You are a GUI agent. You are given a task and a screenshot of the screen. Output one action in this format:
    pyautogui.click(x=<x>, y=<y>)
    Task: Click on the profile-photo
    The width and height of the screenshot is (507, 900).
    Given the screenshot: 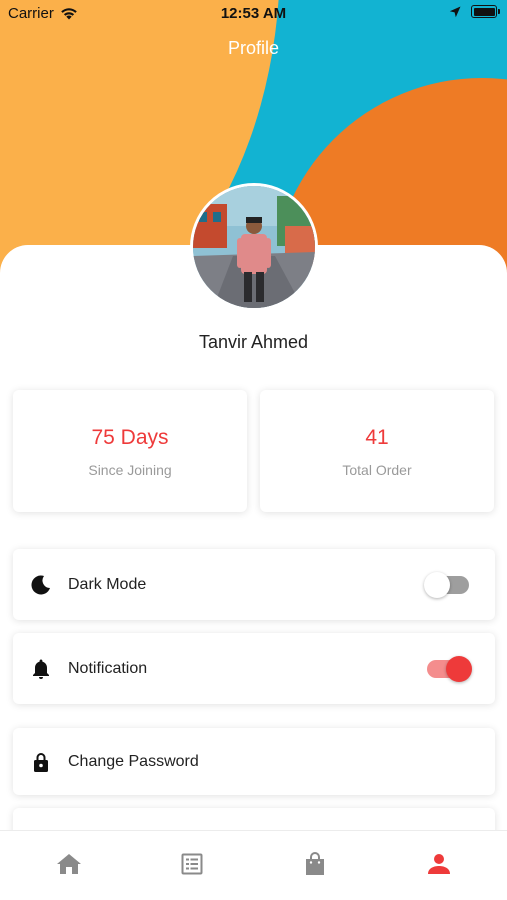 What is the action you would take?
    pyautogui.click(x=254, y=247)
    